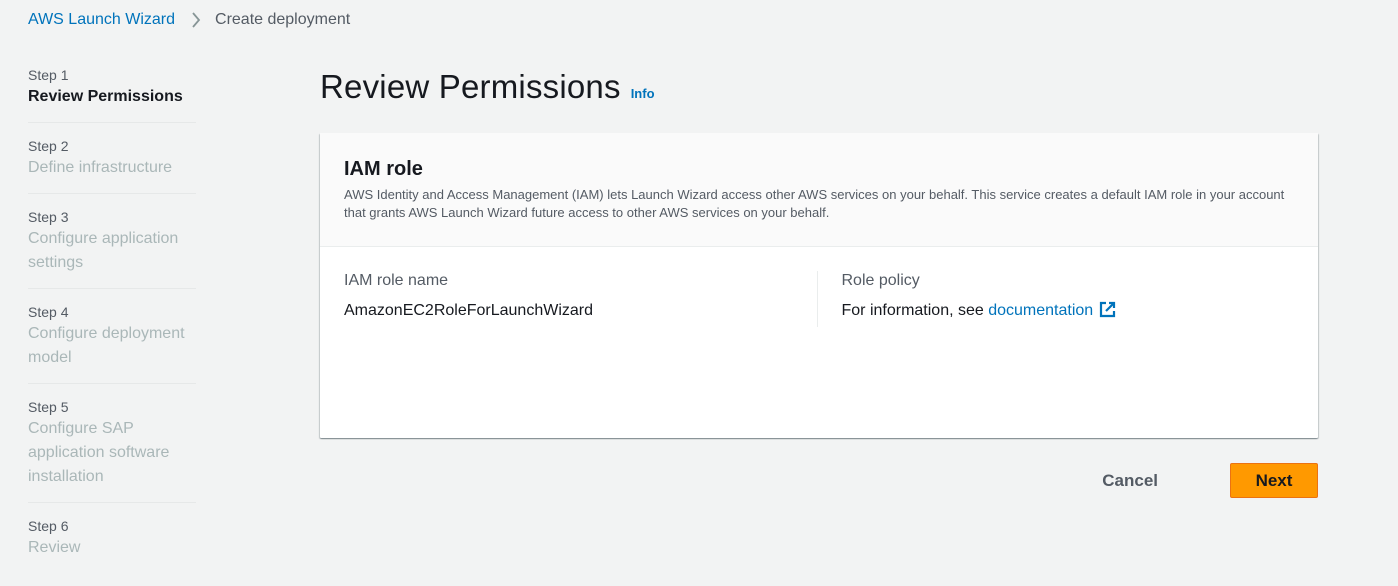 The height and width of the screenshot is (586, 1398). What do you see at coordinates (100, 167) in the screenshot?
I see `step-title: Define infrastructure` at bounding box center [100, 167].